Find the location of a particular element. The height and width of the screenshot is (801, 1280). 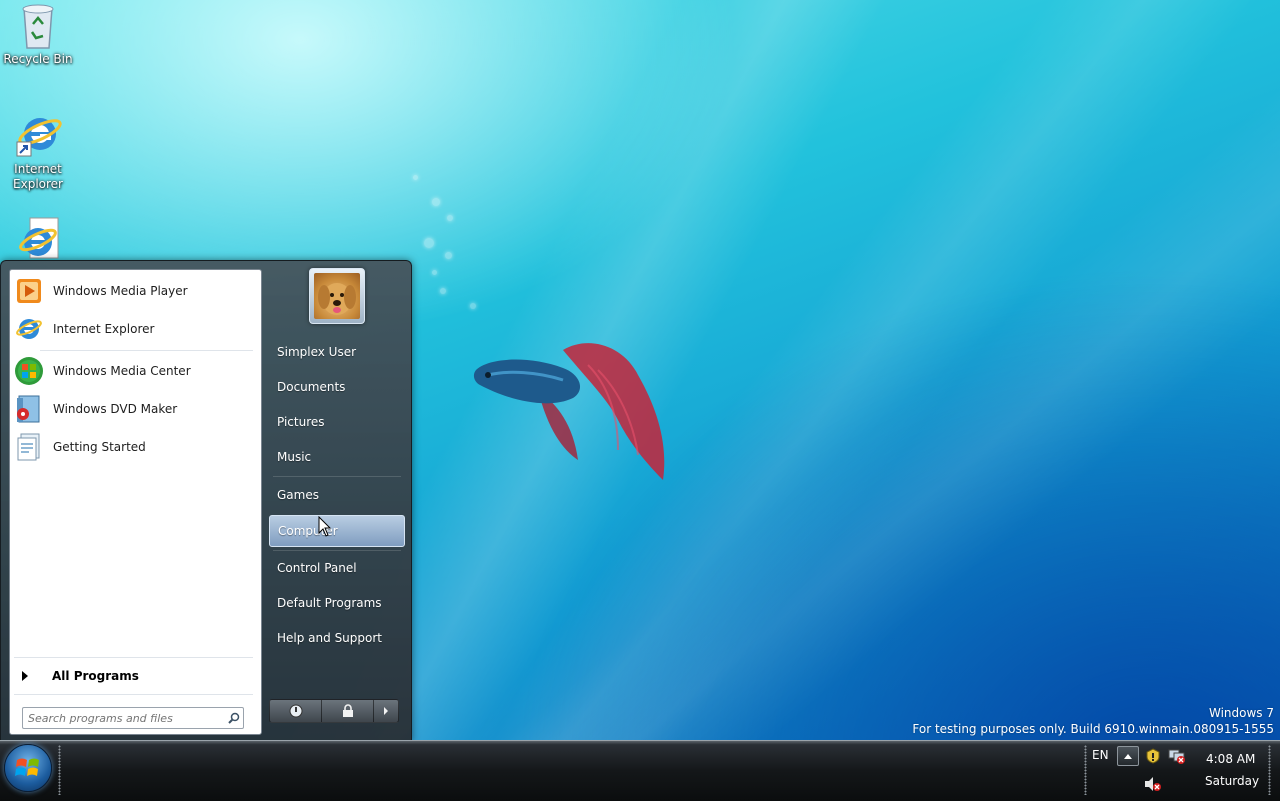

item-label: Pictures is located at coordinates (301, 422).